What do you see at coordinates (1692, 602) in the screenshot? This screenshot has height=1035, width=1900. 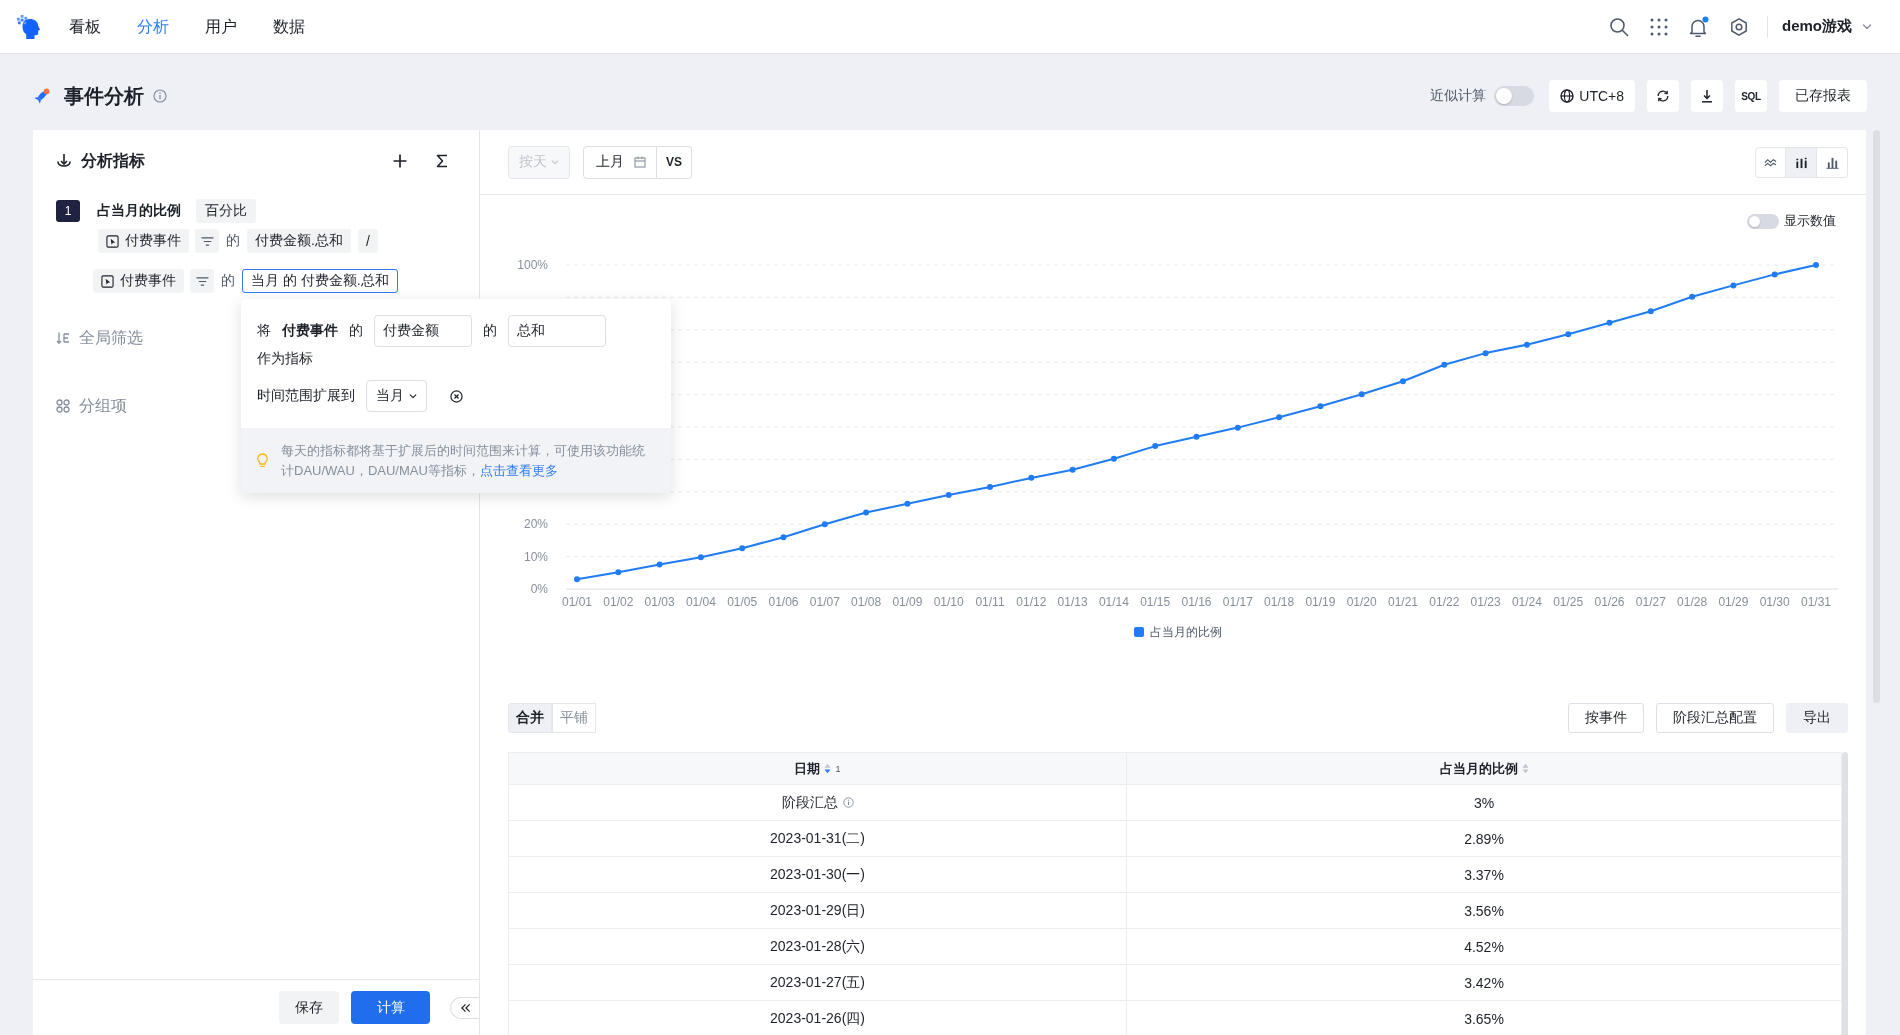 I see `x-axis-label: 01/28` at bounding box center [1692, 602].